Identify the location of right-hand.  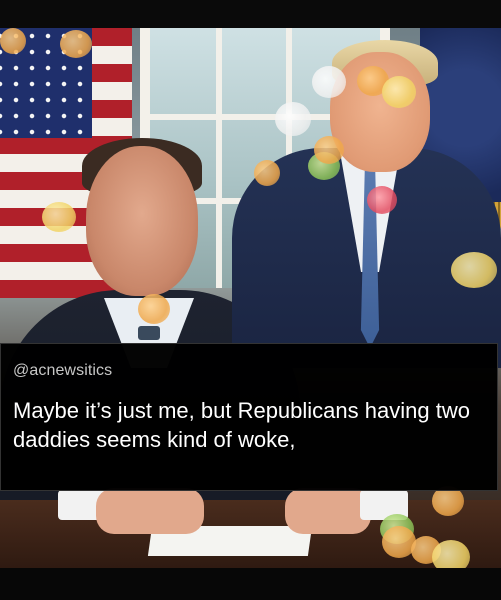
(328, 511).